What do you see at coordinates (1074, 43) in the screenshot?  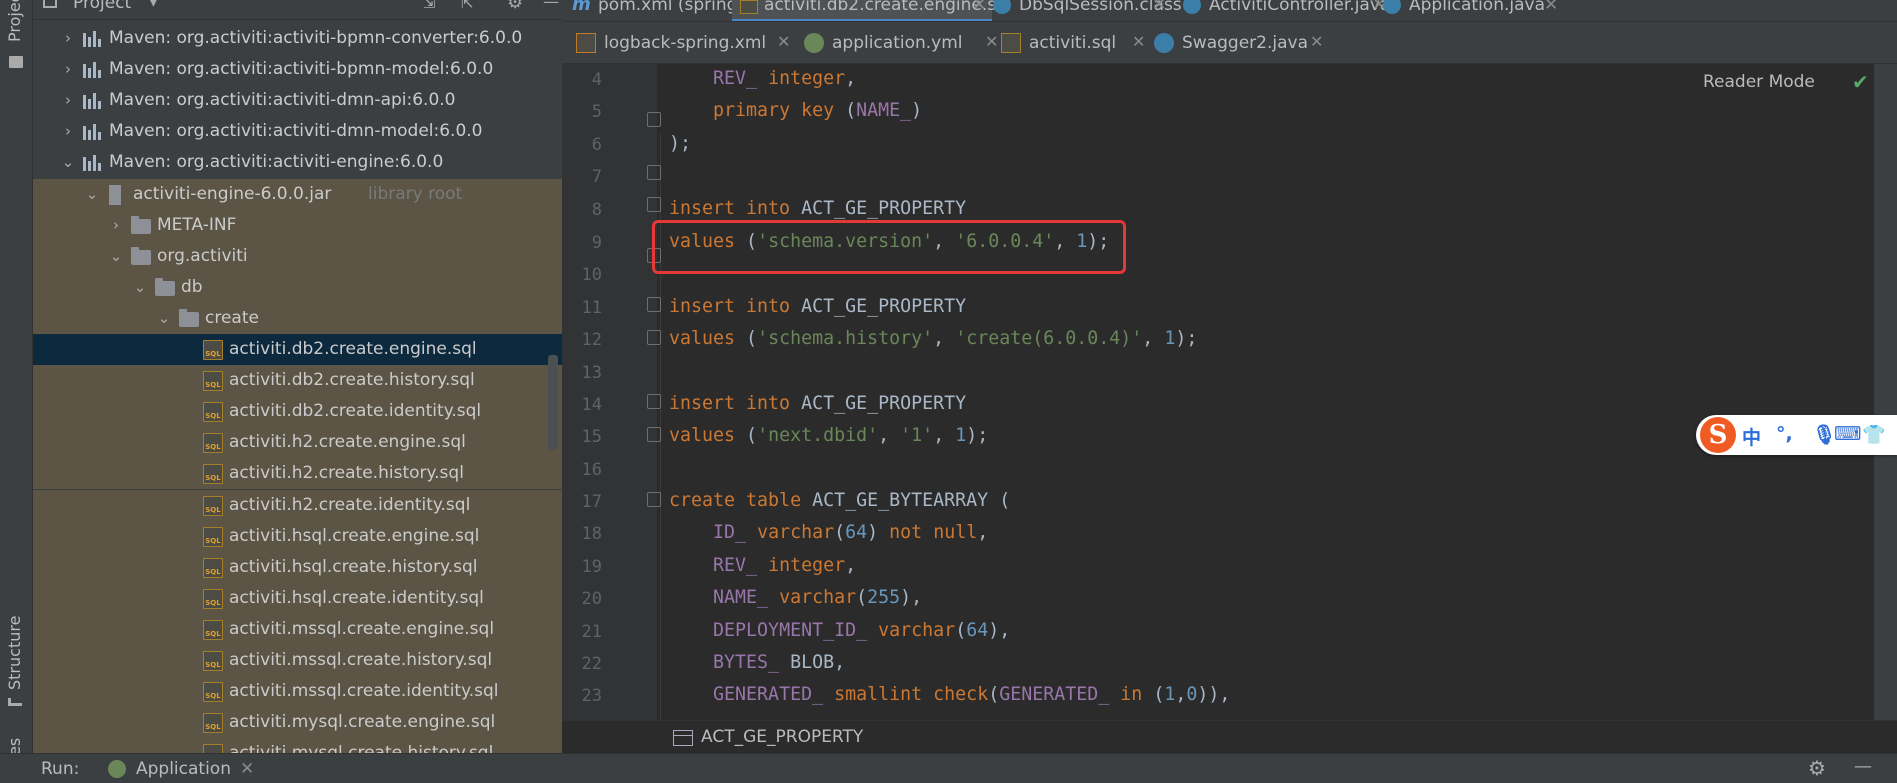 I see `tab-activiti-sql: activiti.sql ✕` at bounding box center [1074, 43].